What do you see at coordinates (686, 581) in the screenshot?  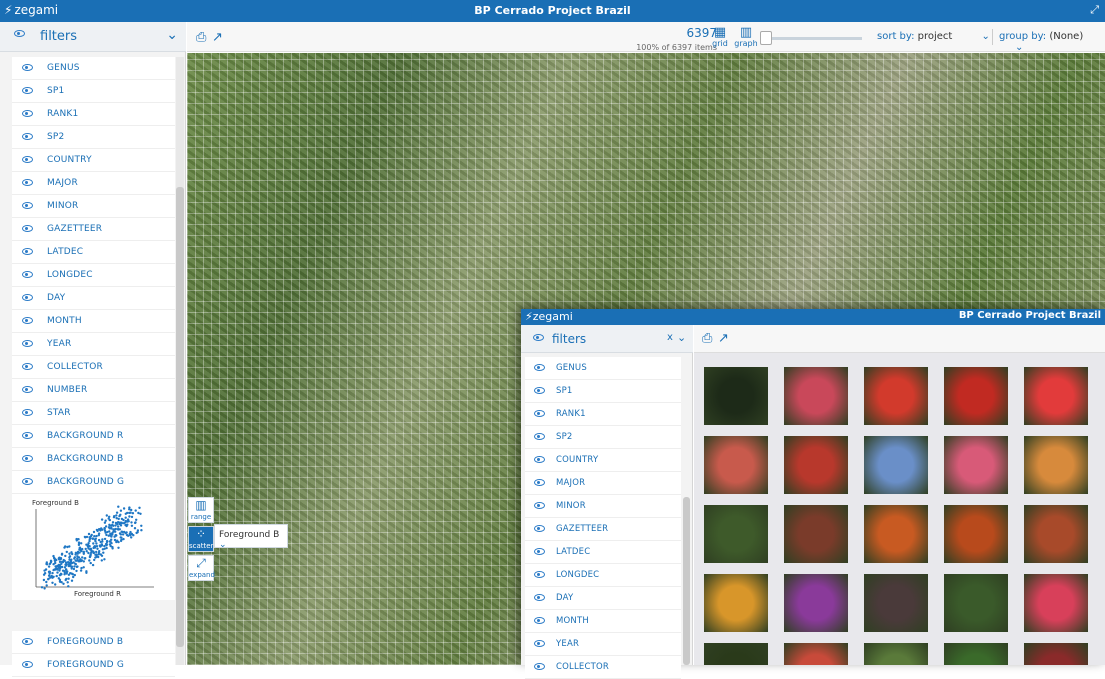 I see `overlay-scrollbar-thumb` at bounding box center [686, 581].